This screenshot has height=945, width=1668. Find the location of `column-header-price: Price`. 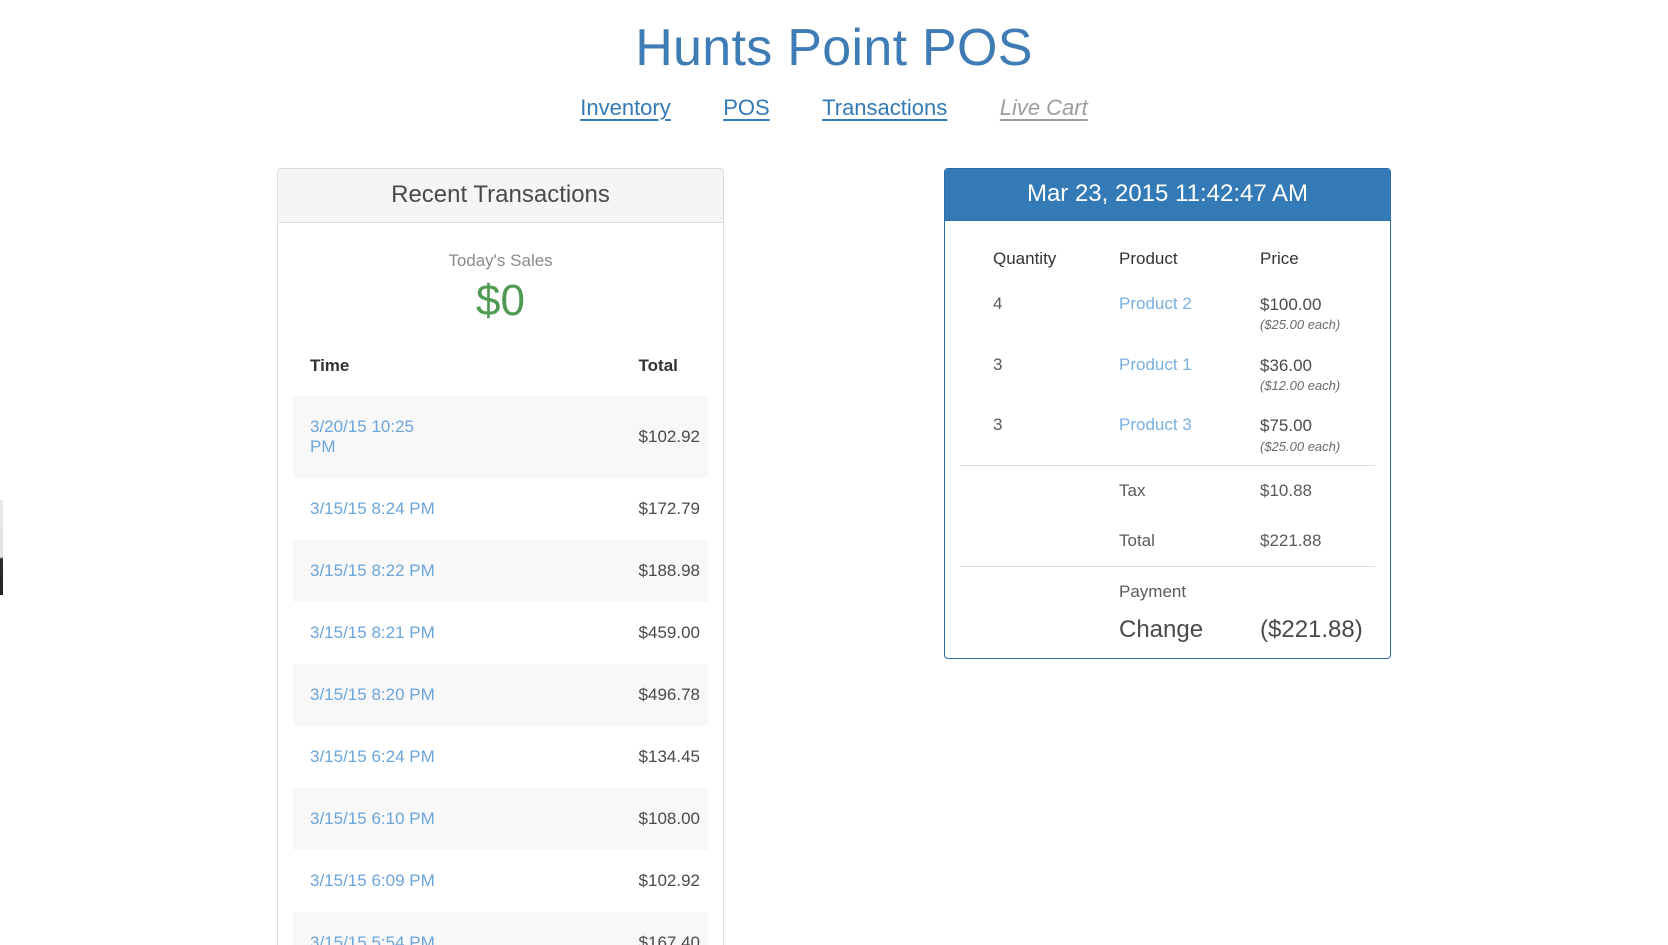

column-header-price: Price is located at coordinates (1279, 258).